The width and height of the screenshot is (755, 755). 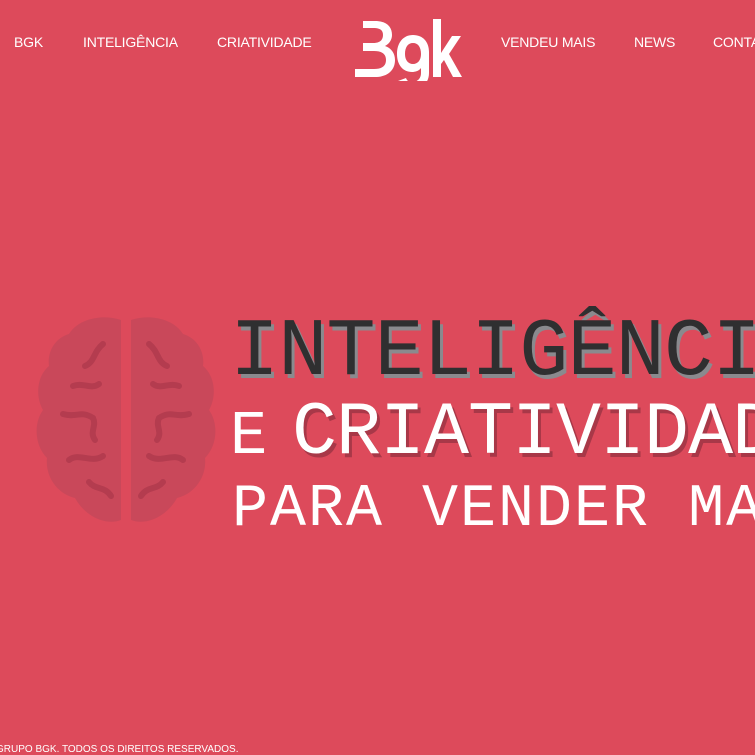 I want to click on headline-line-criatividade: CRIATIVIDADE, so click(x=523, y=433).